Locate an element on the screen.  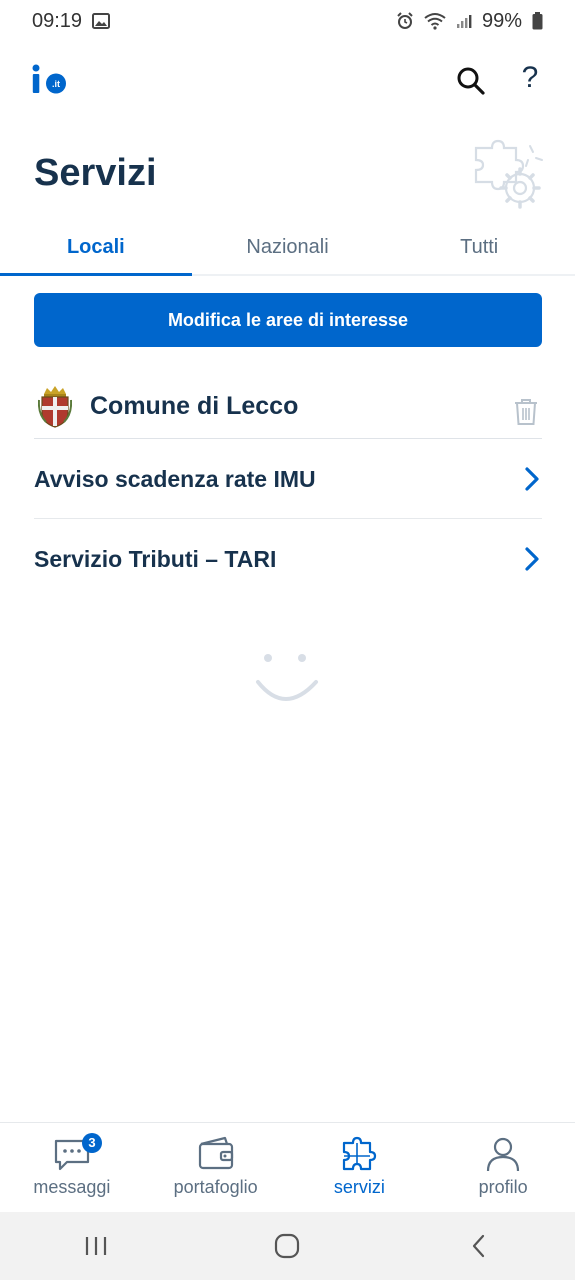
nav-portafoglio: portafoglio is located at coordinates (216, 1168).